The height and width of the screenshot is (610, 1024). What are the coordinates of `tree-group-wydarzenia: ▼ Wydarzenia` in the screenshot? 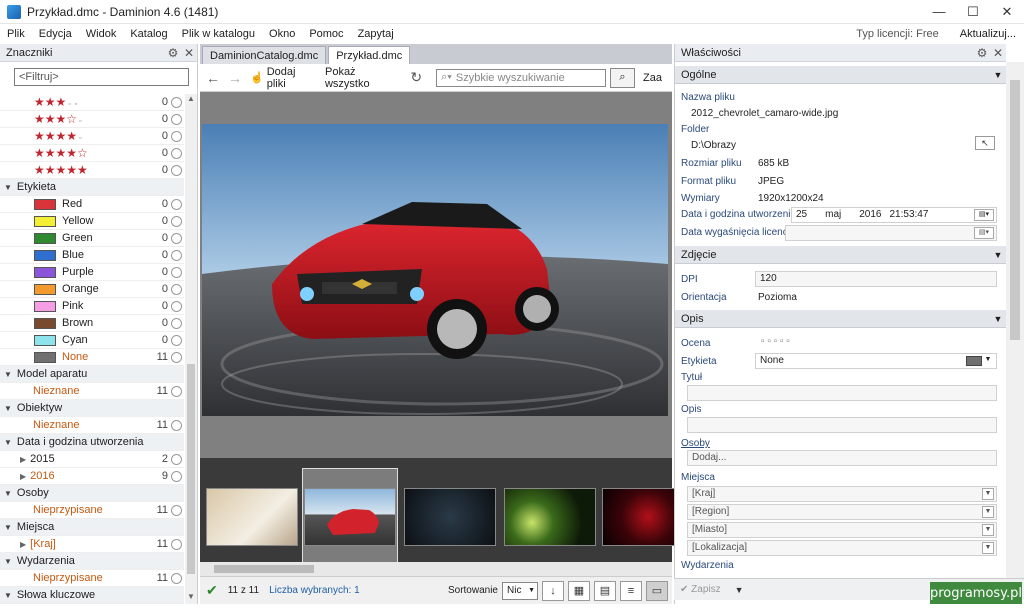 It's located at (92, 561).